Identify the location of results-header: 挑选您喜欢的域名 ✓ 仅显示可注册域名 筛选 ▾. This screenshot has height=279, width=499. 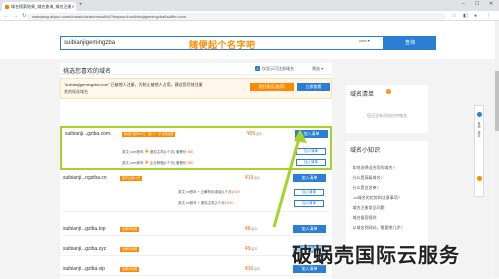
(196, 69).